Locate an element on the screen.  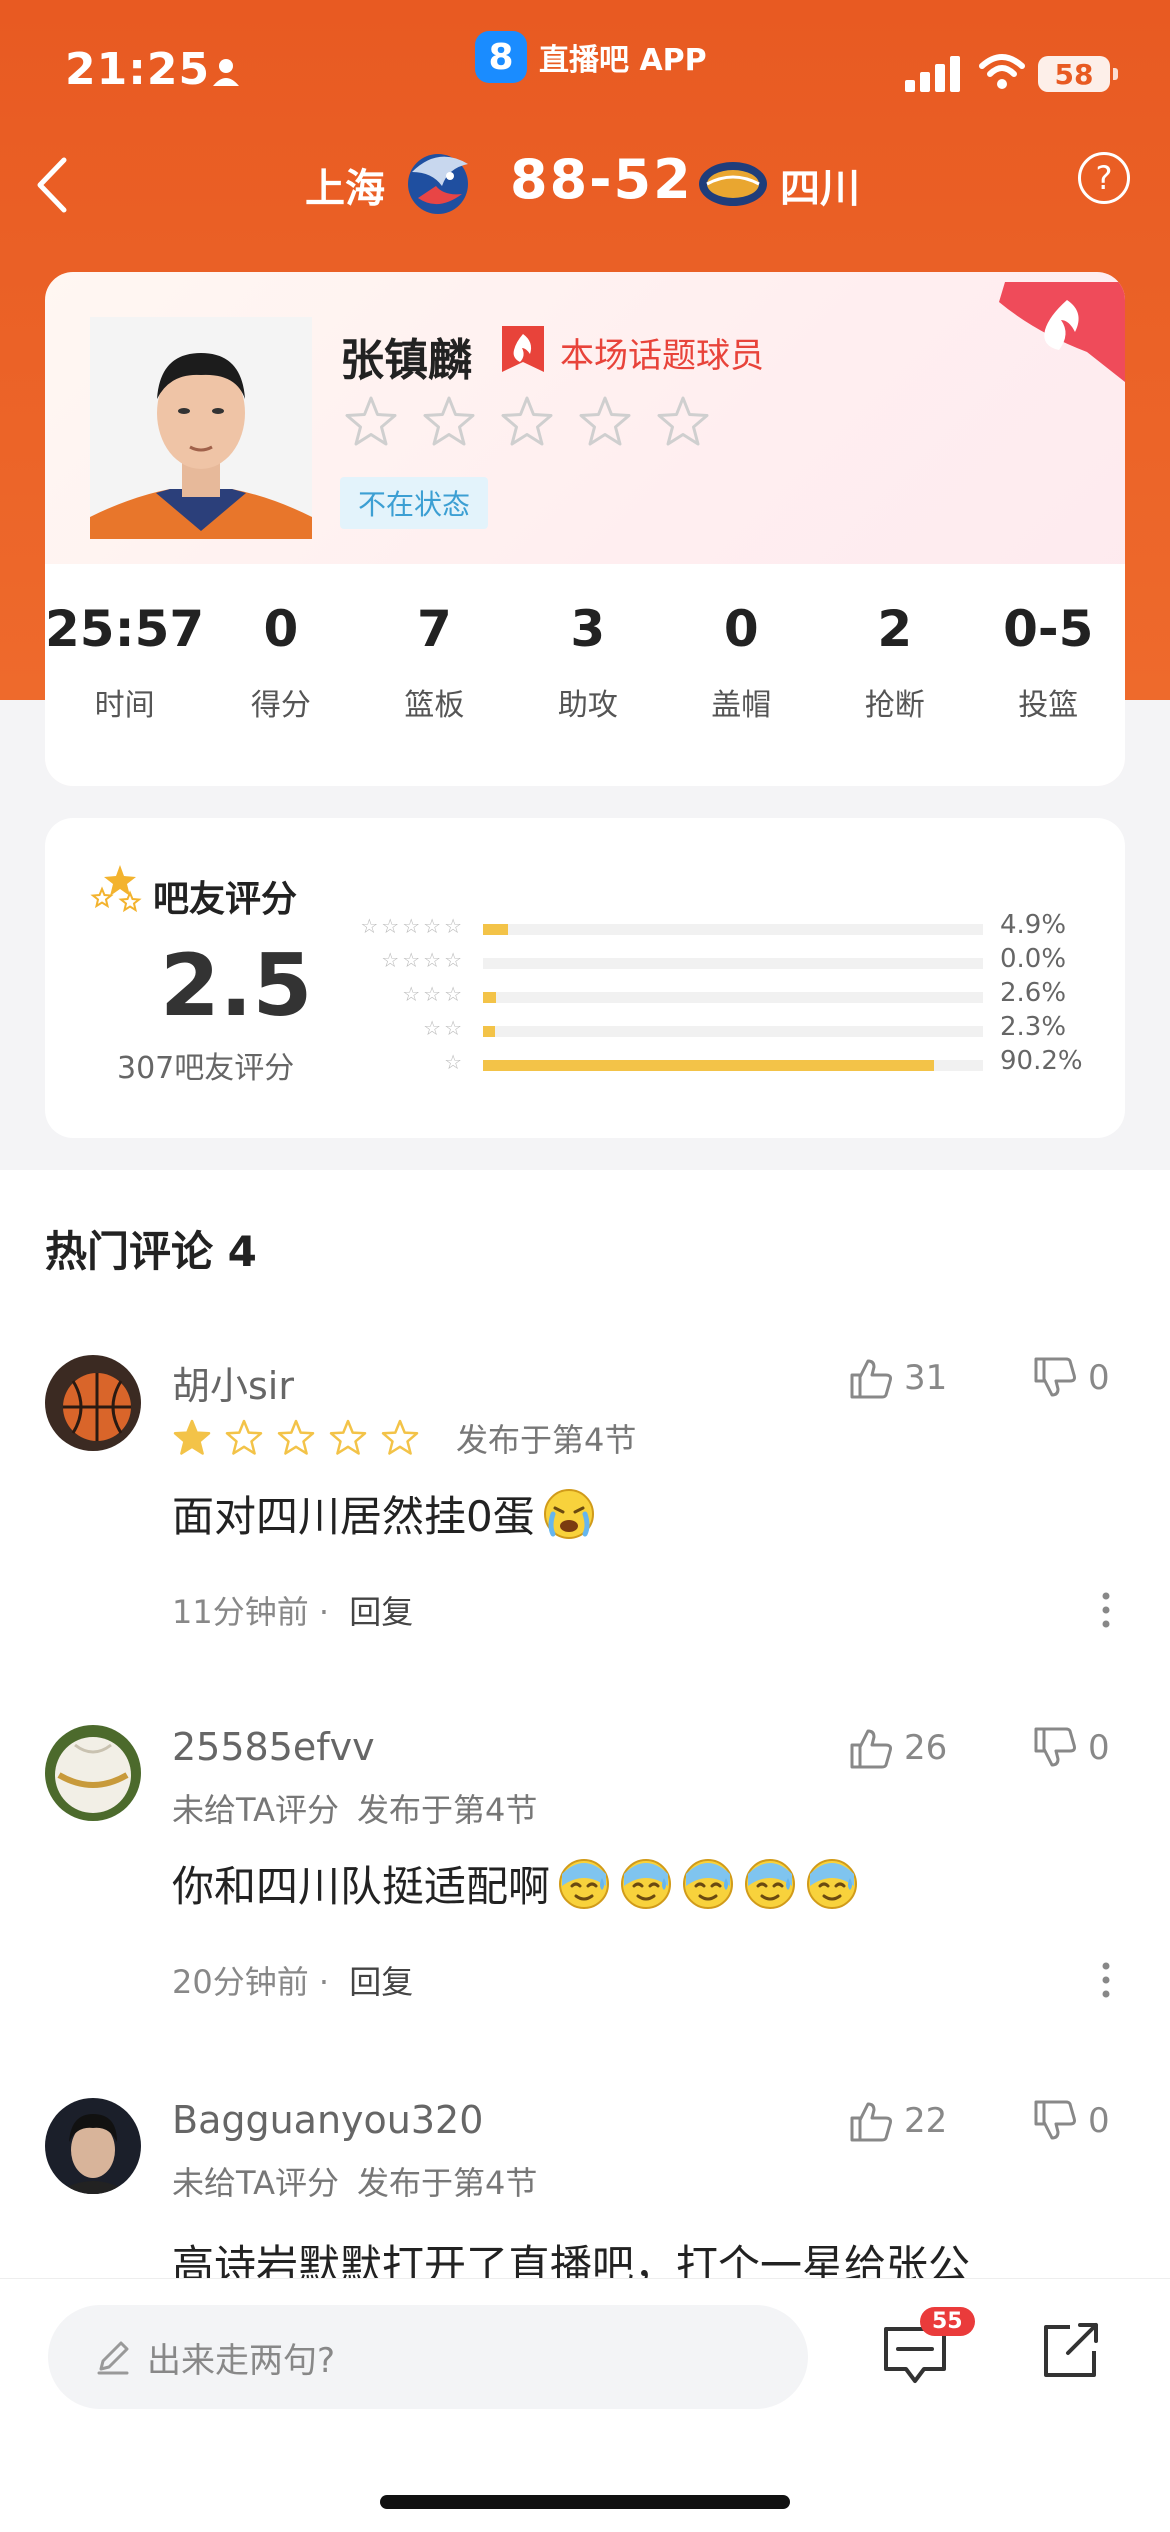
comment-text: 你和四川队挺适配啊 is located at coordinates (516, 1883).